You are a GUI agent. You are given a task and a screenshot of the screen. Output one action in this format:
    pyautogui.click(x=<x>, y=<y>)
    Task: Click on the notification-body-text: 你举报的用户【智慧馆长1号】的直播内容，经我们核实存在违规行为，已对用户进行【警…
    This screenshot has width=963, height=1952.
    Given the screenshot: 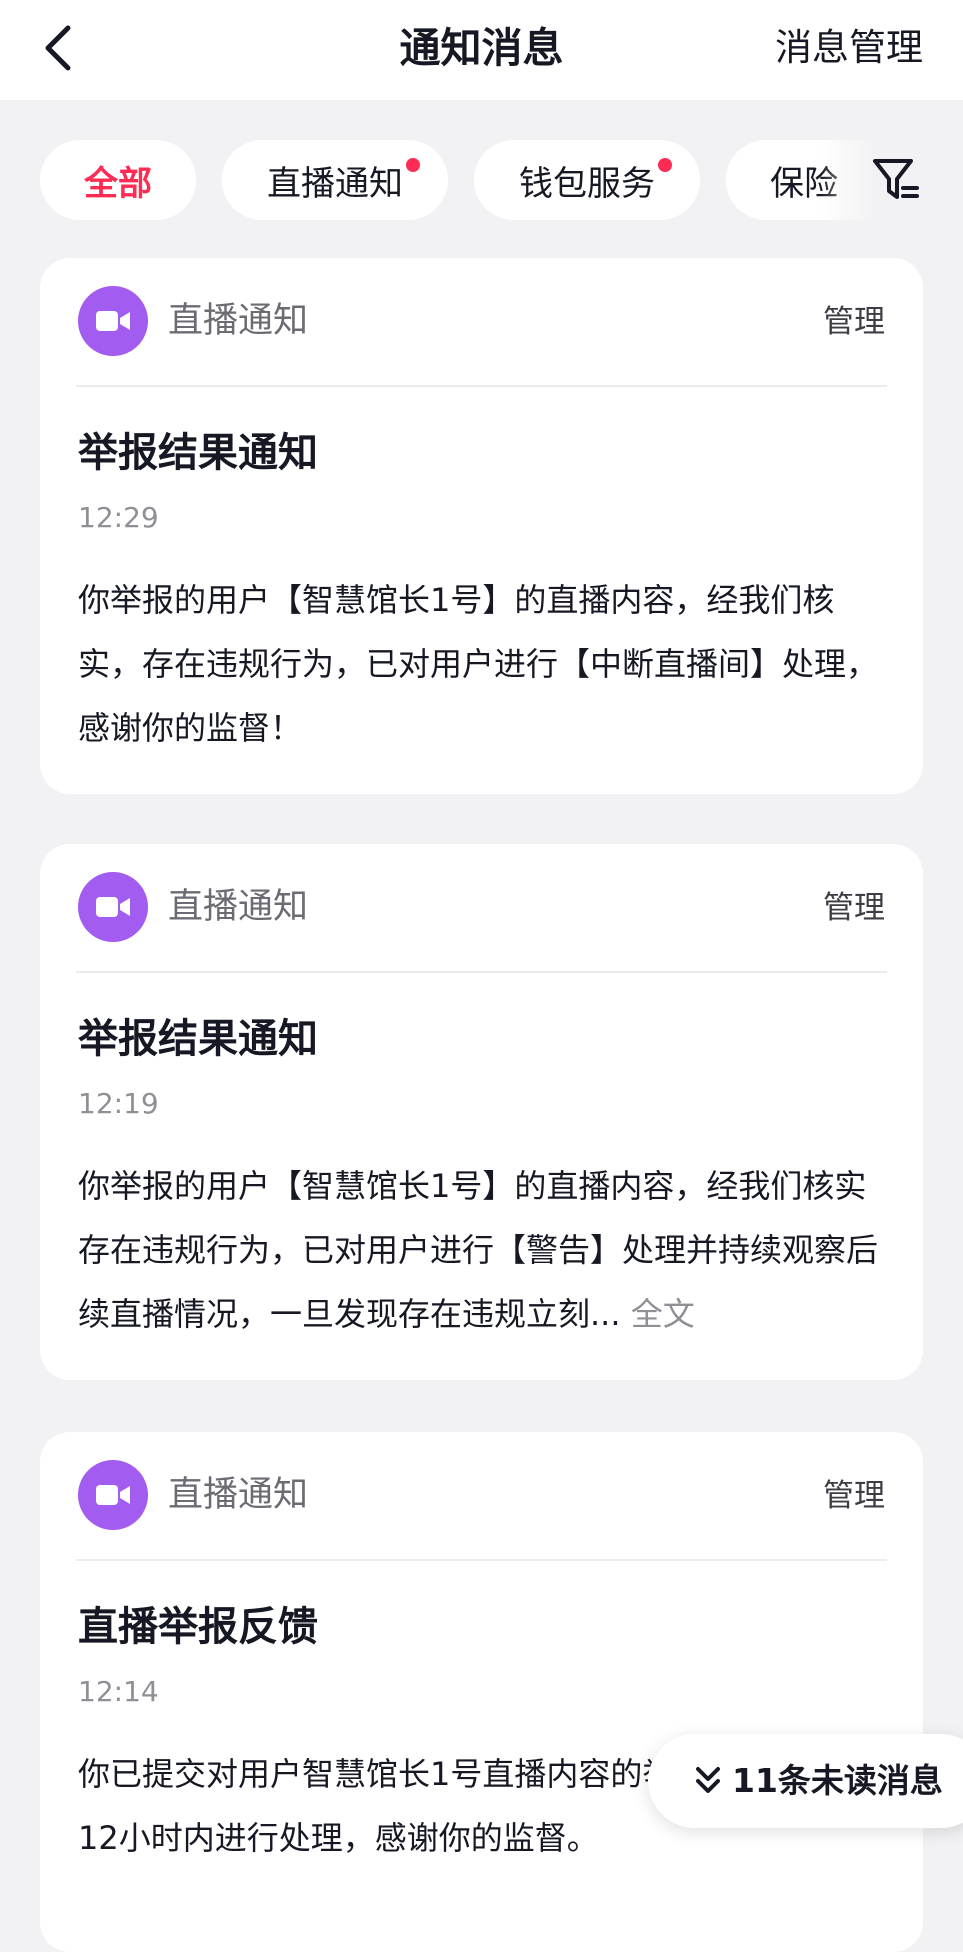 What is the action you would take?
    pyautogui.click(x=478, y=1250)
    